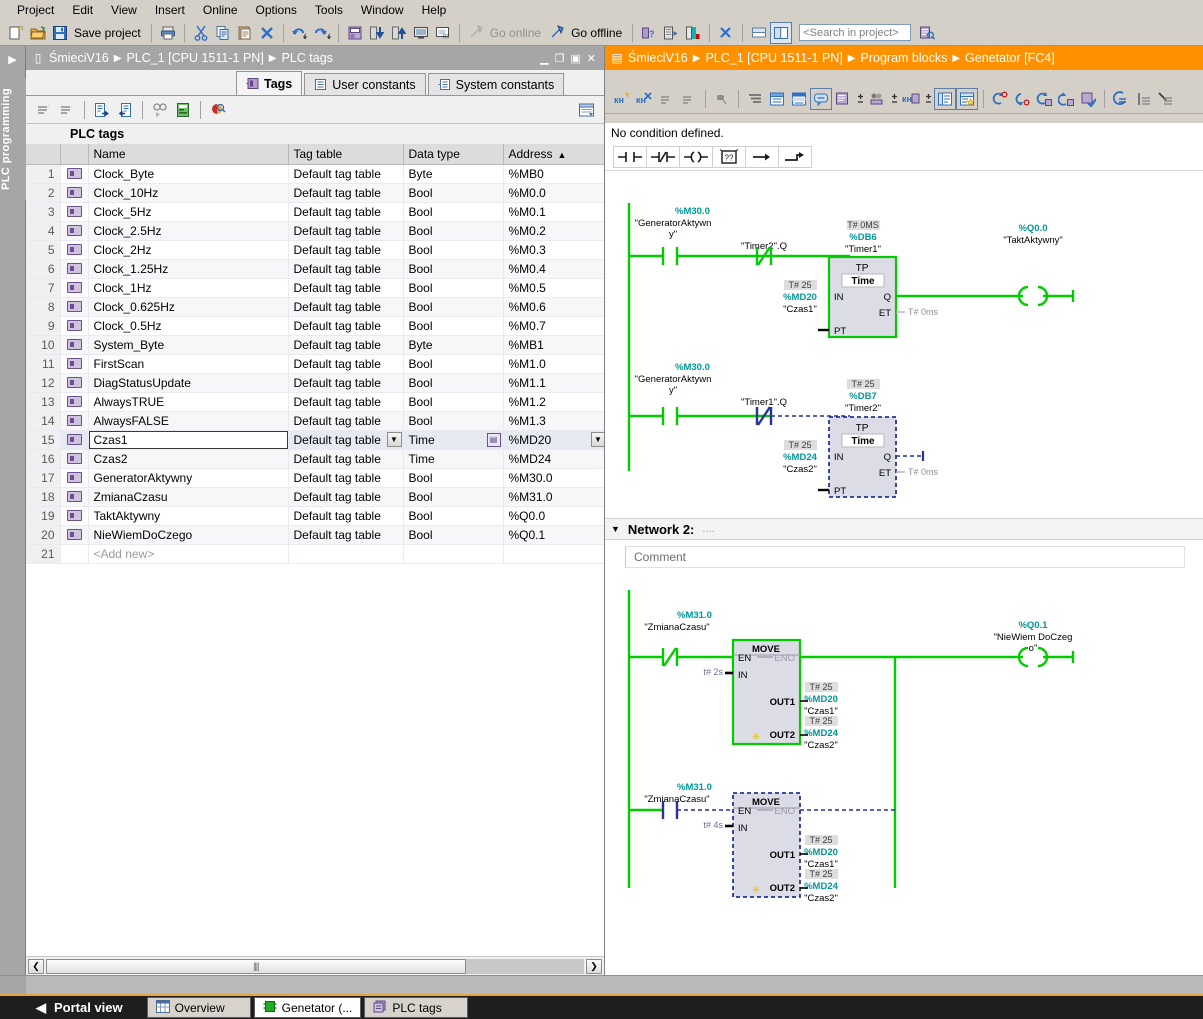  What do you see at coordinates (553, 554) in the screenshot?
I see `cell-address` at bounding box center [553, 554].